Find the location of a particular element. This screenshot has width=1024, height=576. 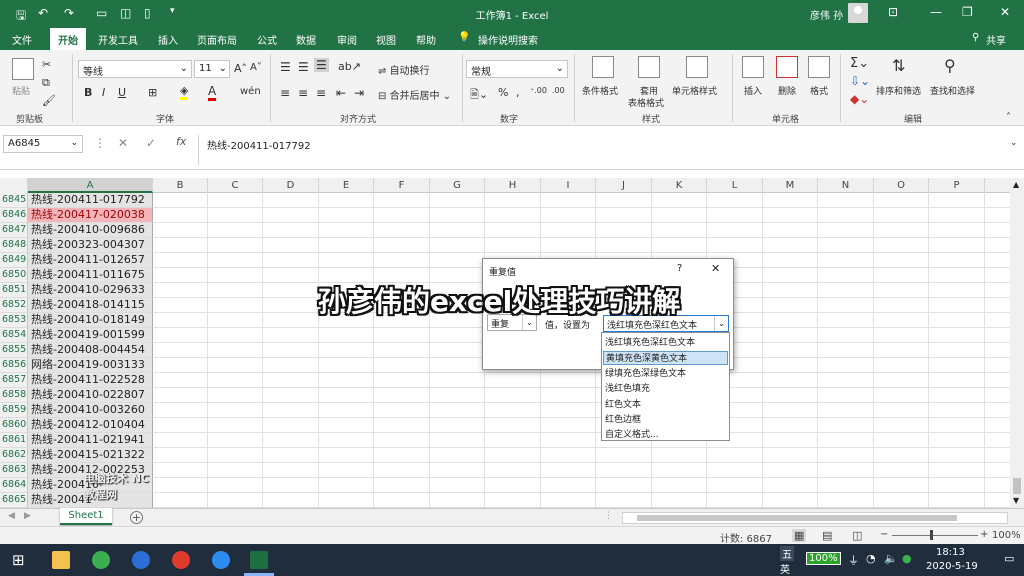

font-name-select: 等线 ⌄ is located at coordinates (135, 69).